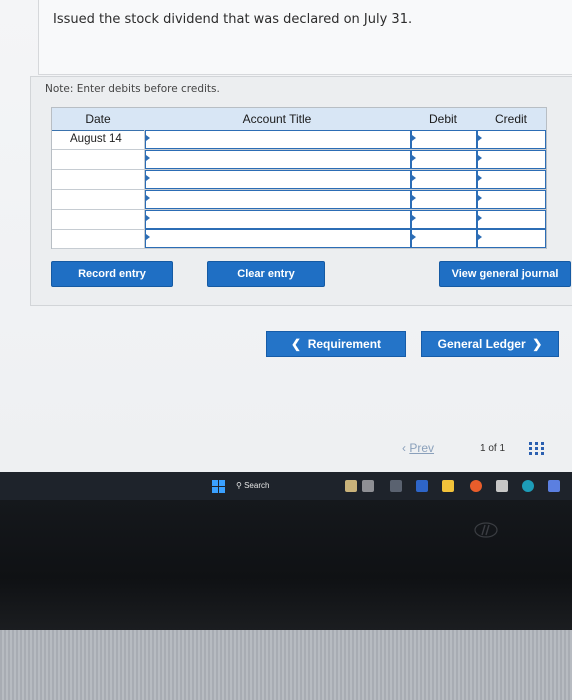  Describe the element at coordinates (98, 119) in the screenshot. I see `header-date: Date` at that location.